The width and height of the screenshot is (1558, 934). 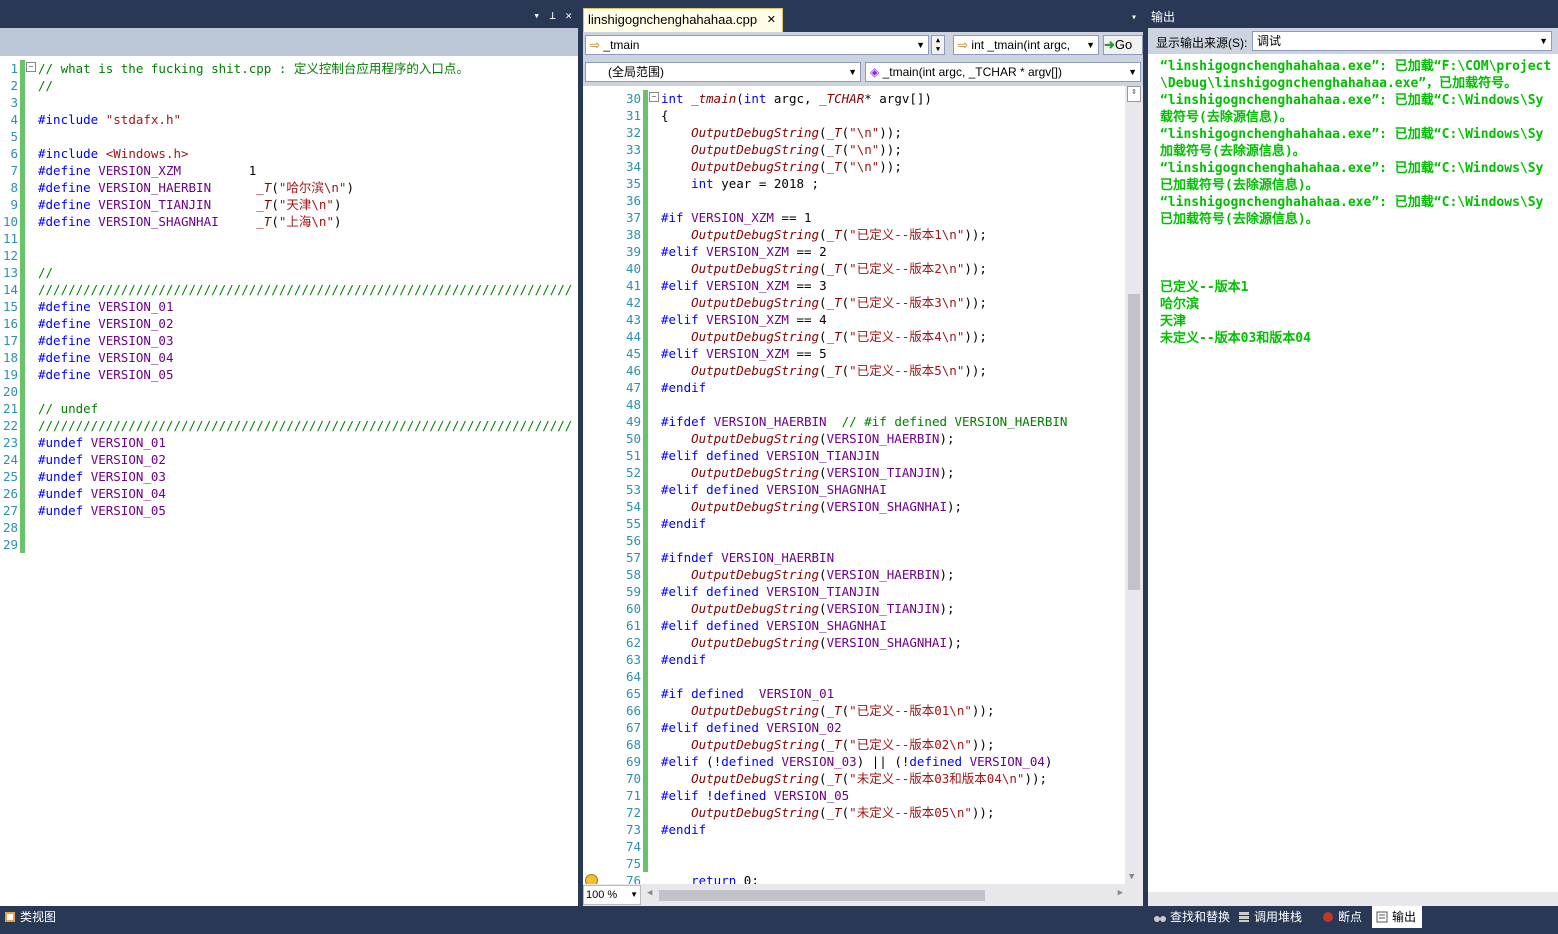 What do you see at coordinates (633, 829) in the screenshot?
I see `line-number: 73` at bounding box center [633, 829].